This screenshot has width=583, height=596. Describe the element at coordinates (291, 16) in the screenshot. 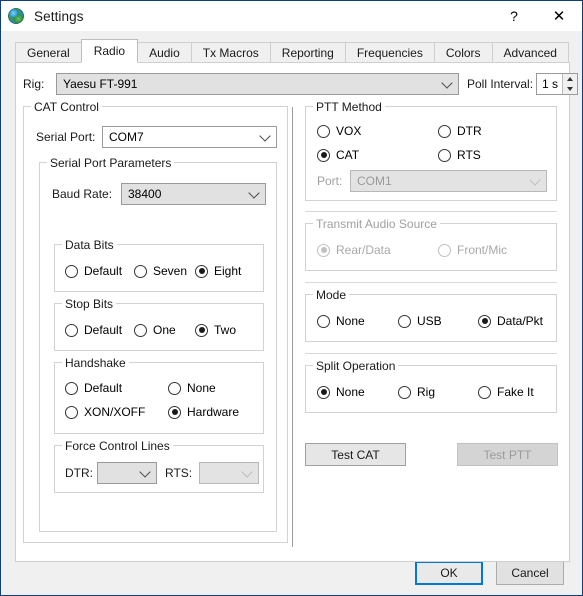

I see `title-bar: Settings ? ✕` at that location.